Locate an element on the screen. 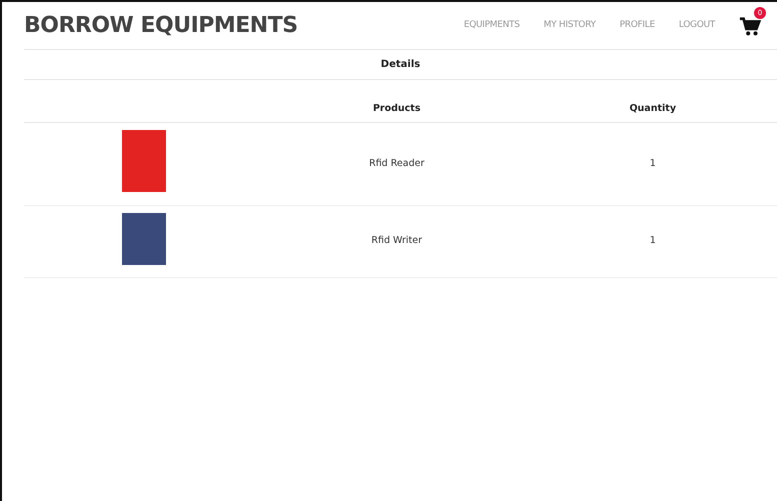 This screenshot has height=501, width=777. site-title: BORROW EQUIPMENTS is located at coordinates (161, 26).